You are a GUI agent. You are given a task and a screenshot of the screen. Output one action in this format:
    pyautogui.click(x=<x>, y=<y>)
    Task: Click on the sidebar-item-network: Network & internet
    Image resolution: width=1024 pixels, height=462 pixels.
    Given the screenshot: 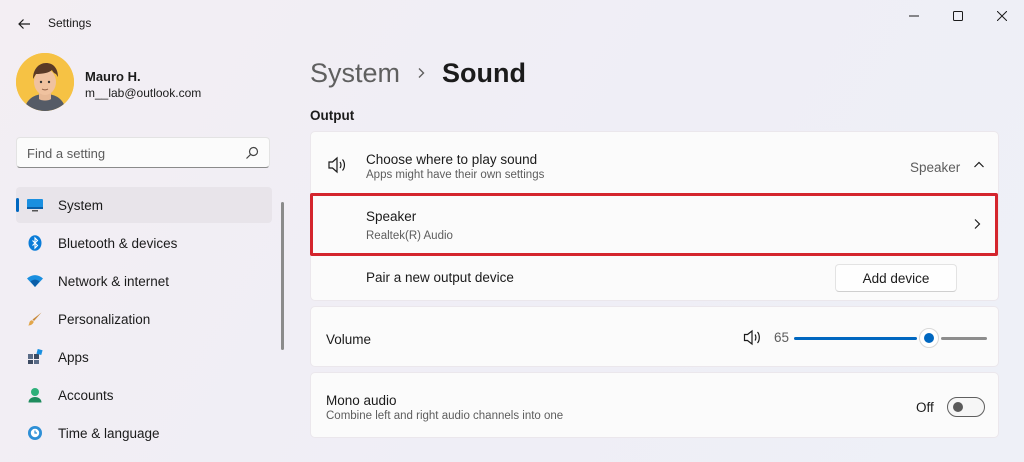 What is the action you would take?
    pyautogui.click(x=144, y=281)
    